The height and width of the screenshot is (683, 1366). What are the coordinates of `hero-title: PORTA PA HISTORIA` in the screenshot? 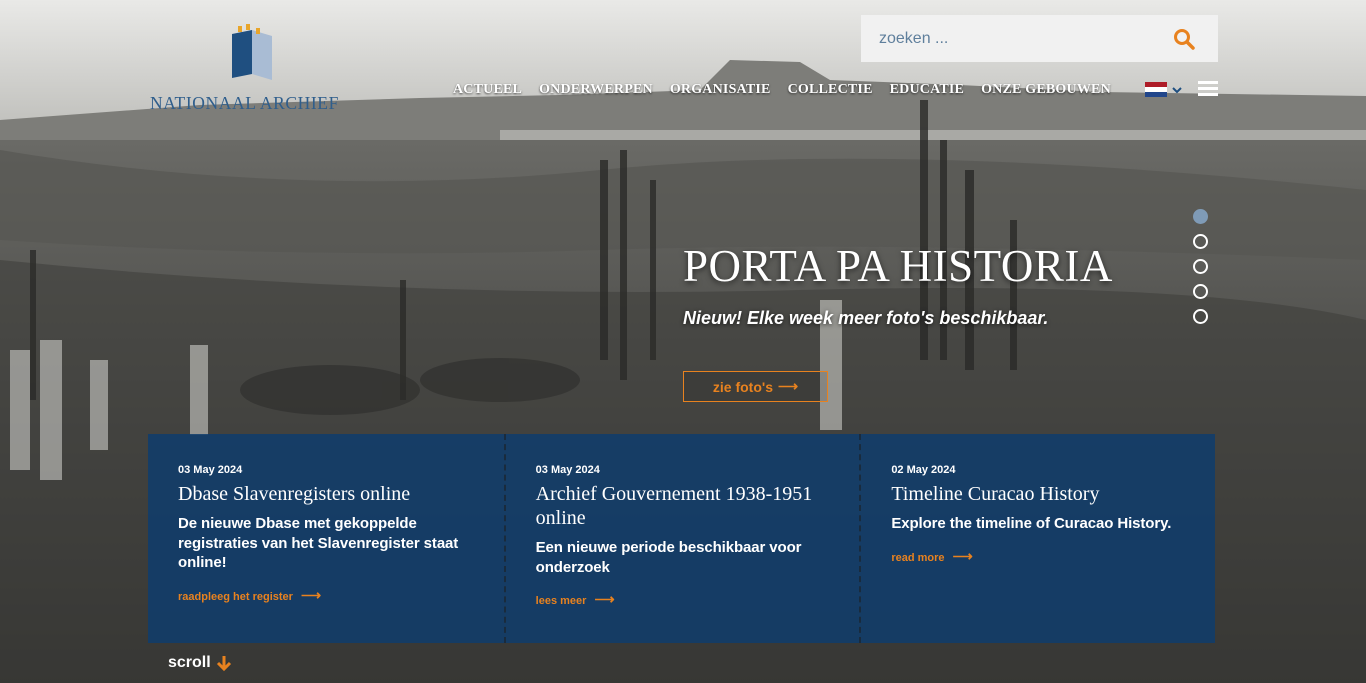 It's located at (898, 266).